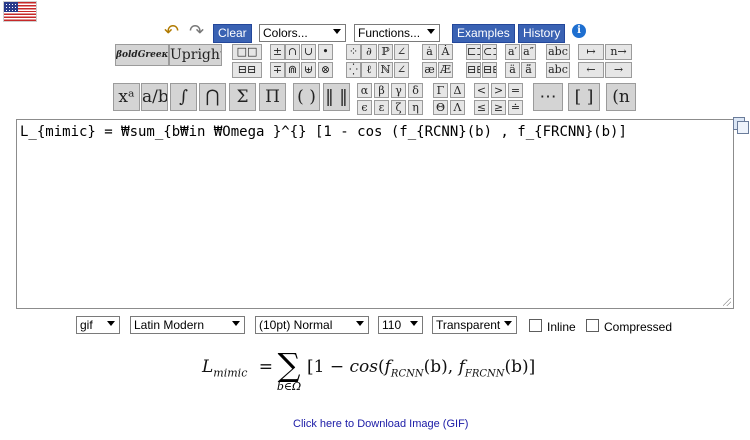  What do you see at coordinates (498, 90) in the screenshot?
I see `relation-button-1: >` at bounding box center [498, 90].